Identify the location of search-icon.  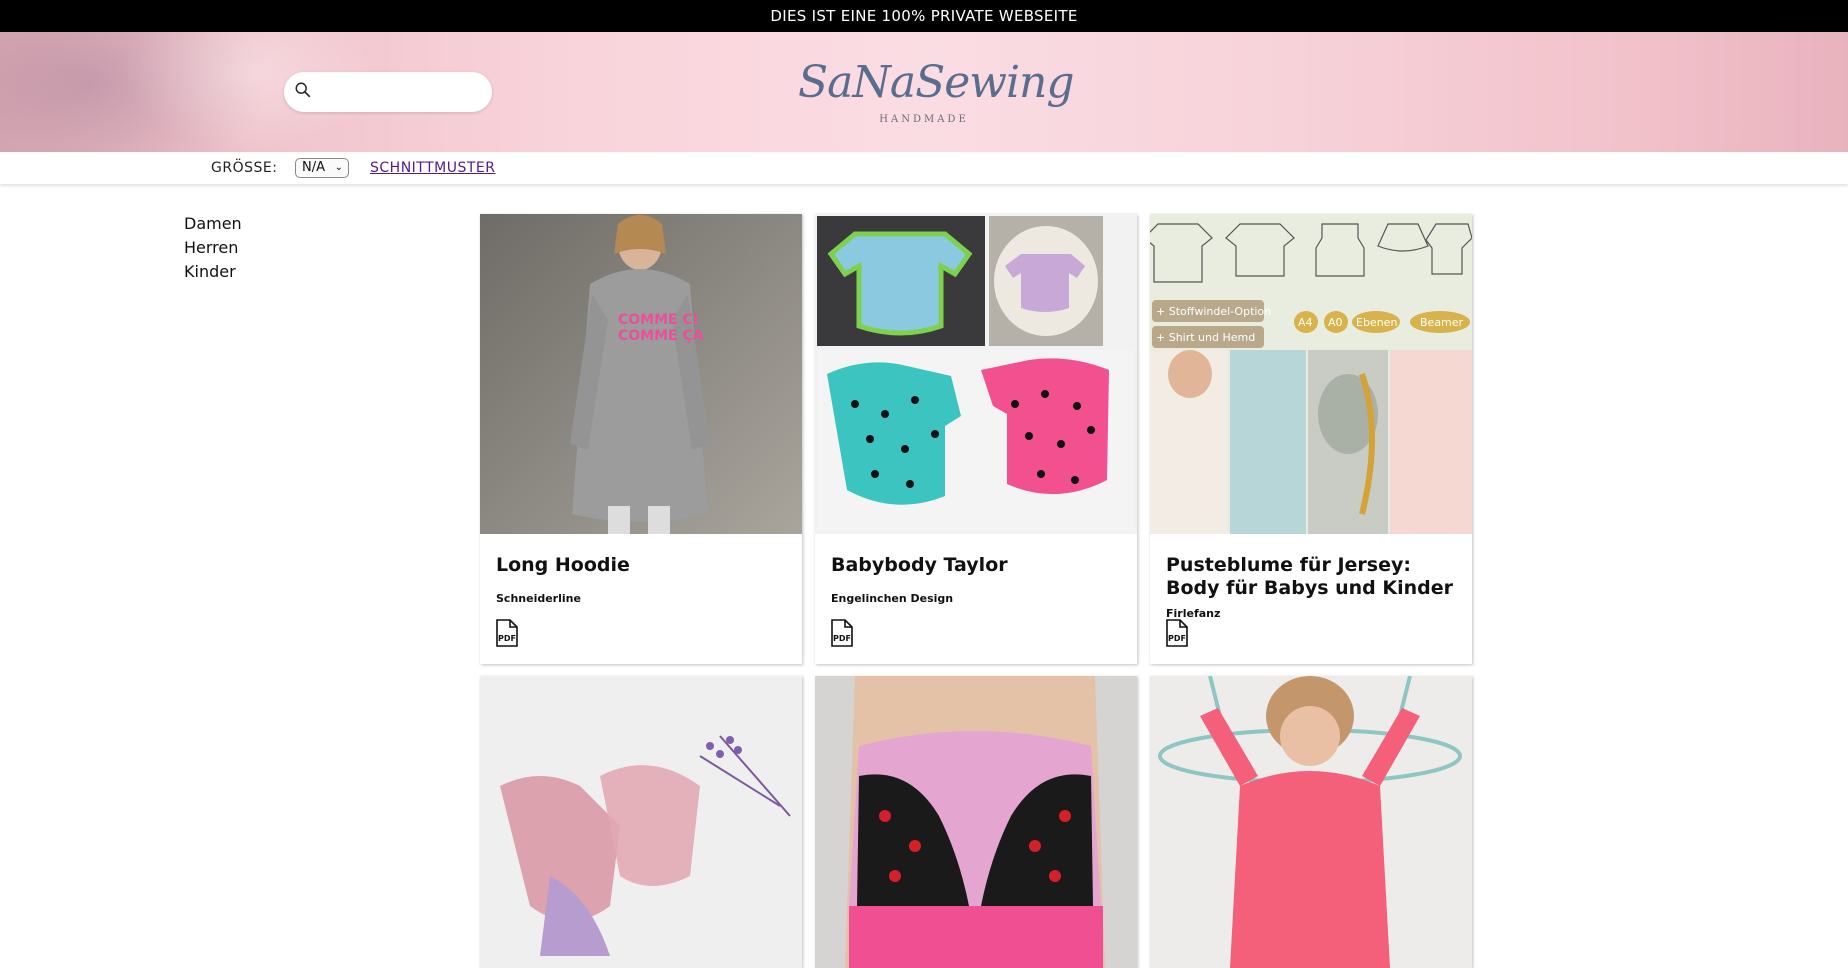
(303, 92).